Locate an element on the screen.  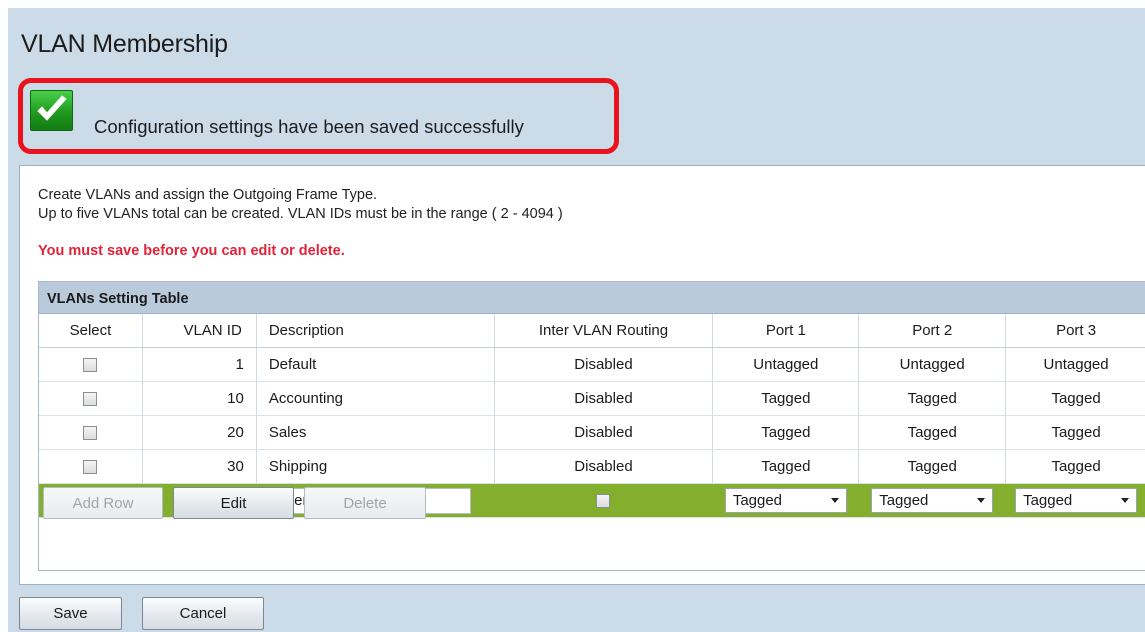
page-title: VLAN Membership is located at coordinates (124, 44).